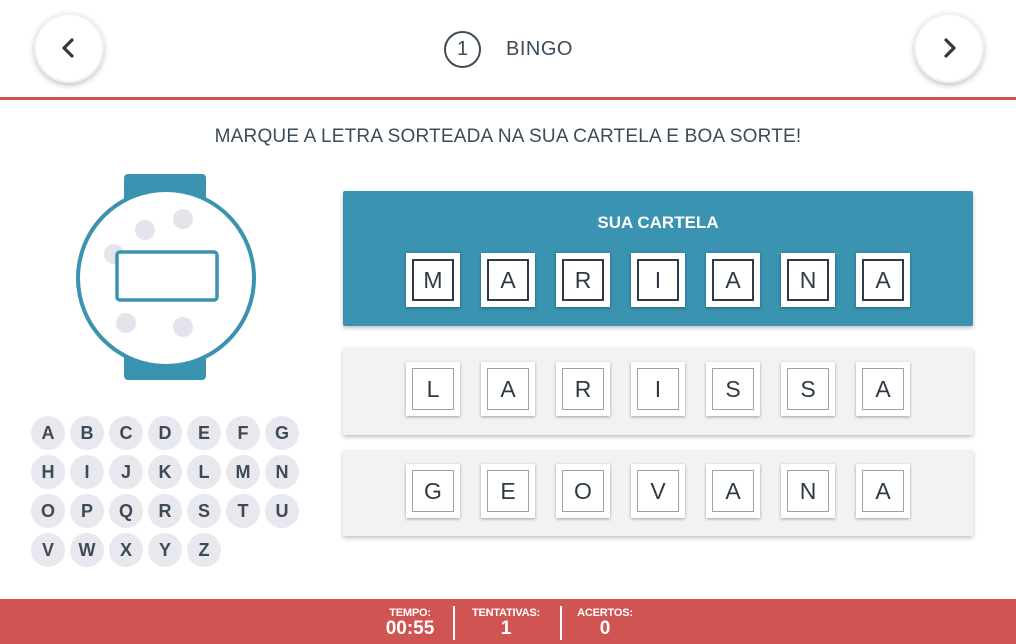  What do you see at coordinates (48, 550) in the screenshot?
I see `letter-button-v: V` at bounding box center [48, 550].